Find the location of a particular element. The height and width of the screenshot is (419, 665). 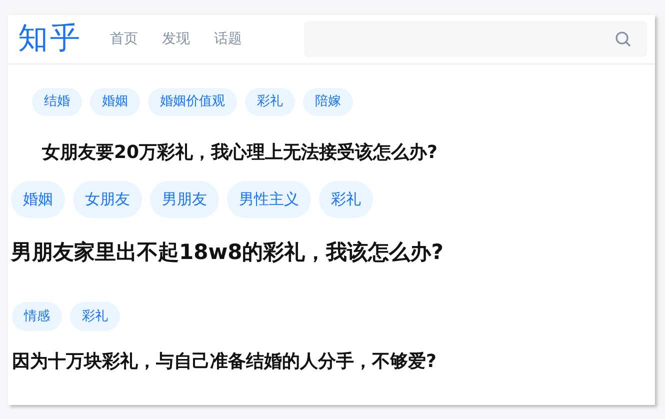

topic-tag: 陪嫁 is located at coordinates (328, 102).